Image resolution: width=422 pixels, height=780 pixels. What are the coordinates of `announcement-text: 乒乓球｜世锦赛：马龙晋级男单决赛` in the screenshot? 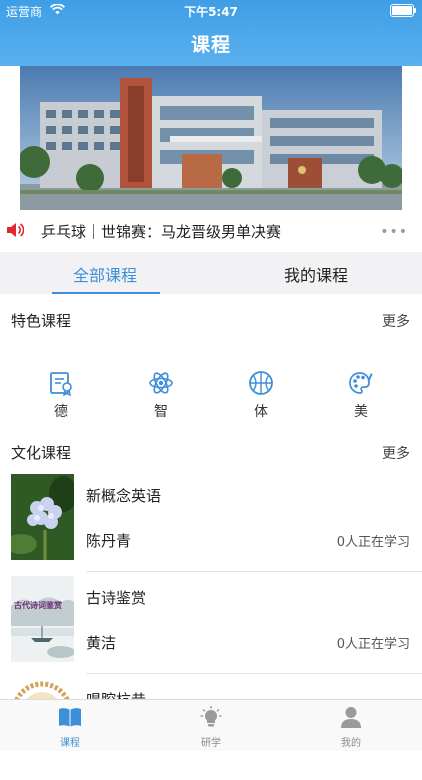 It's located at (161, 231).